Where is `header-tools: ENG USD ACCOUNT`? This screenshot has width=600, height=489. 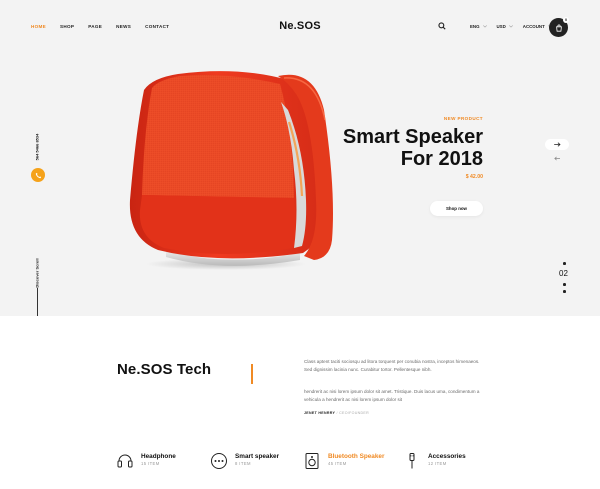
header-tools: ENG USD ACCOUNT is located at coordinates (495, 26).